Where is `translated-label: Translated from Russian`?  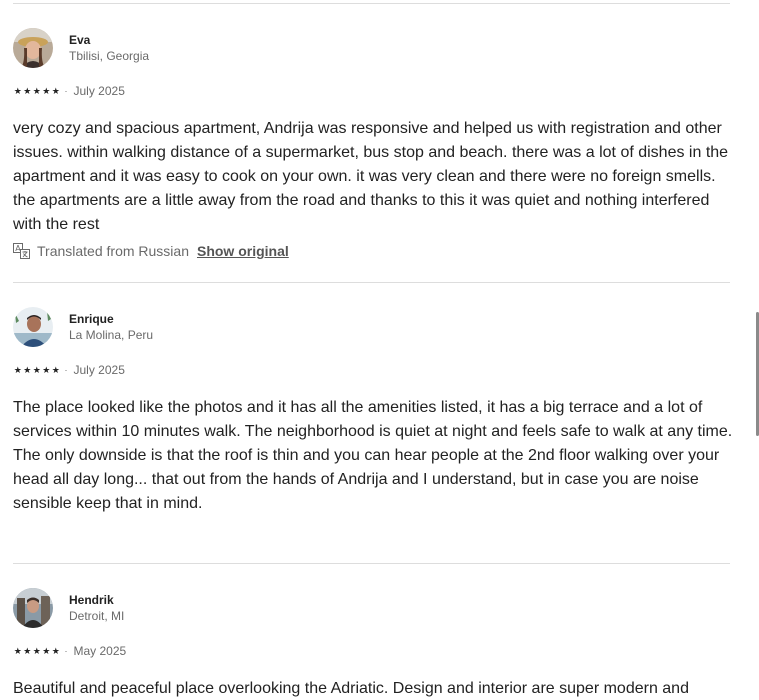
translated-label: Translated from Russian is located at coordinates (113, 251).